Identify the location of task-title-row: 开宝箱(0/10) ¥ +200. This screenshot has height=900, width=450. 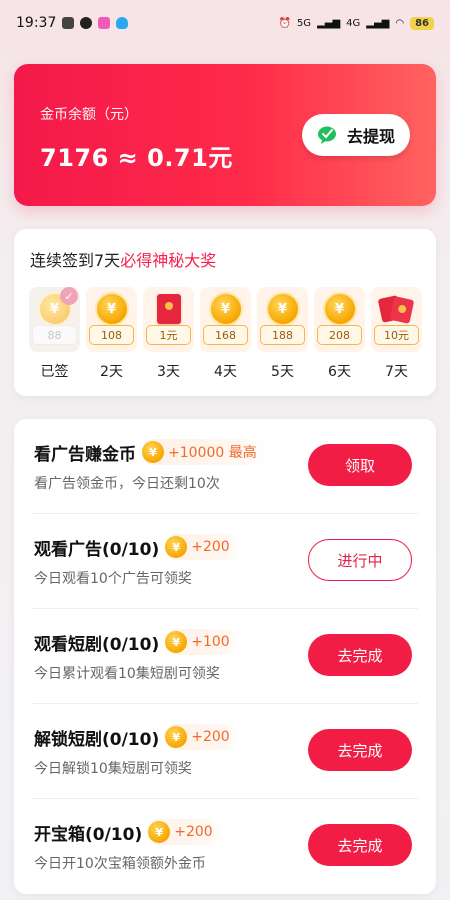
(128, 832).